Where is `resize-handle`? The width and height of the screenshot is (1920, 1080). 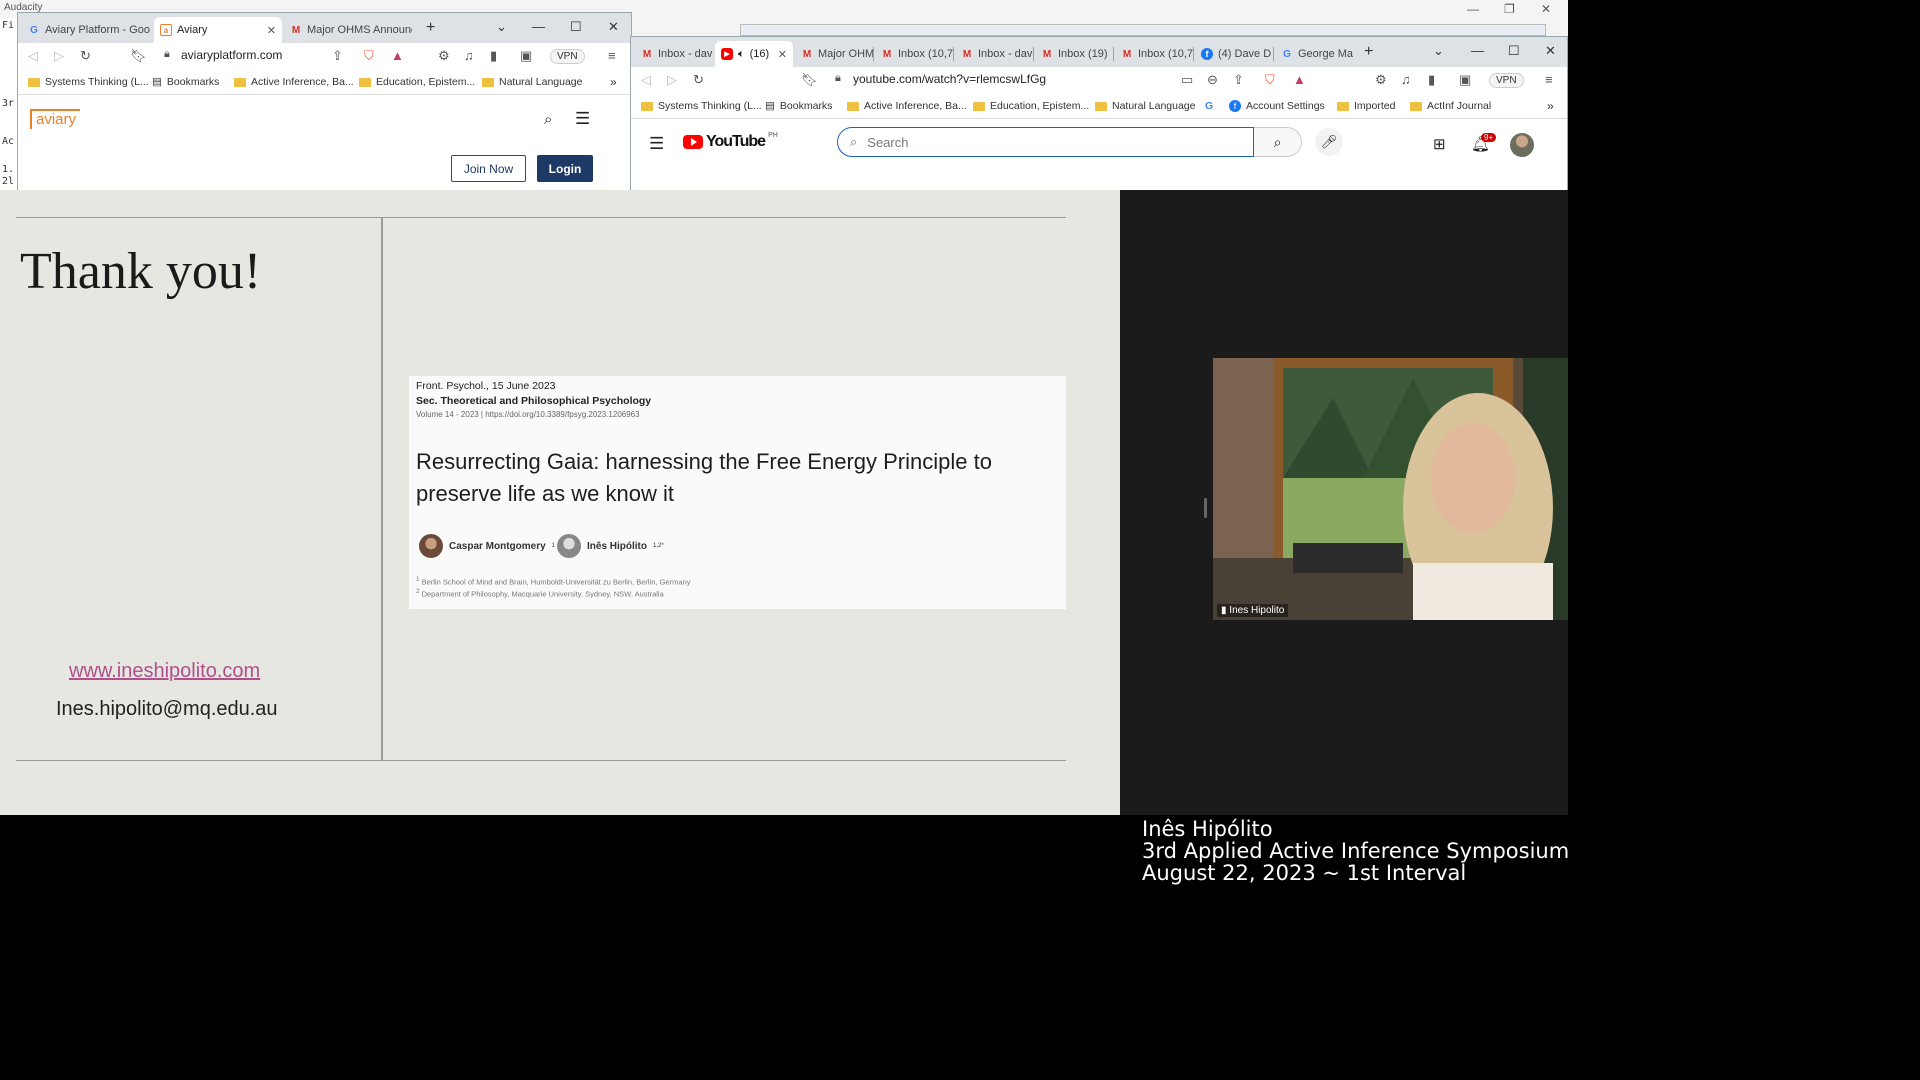
resize-handle is located at coordinates (1205, 508).